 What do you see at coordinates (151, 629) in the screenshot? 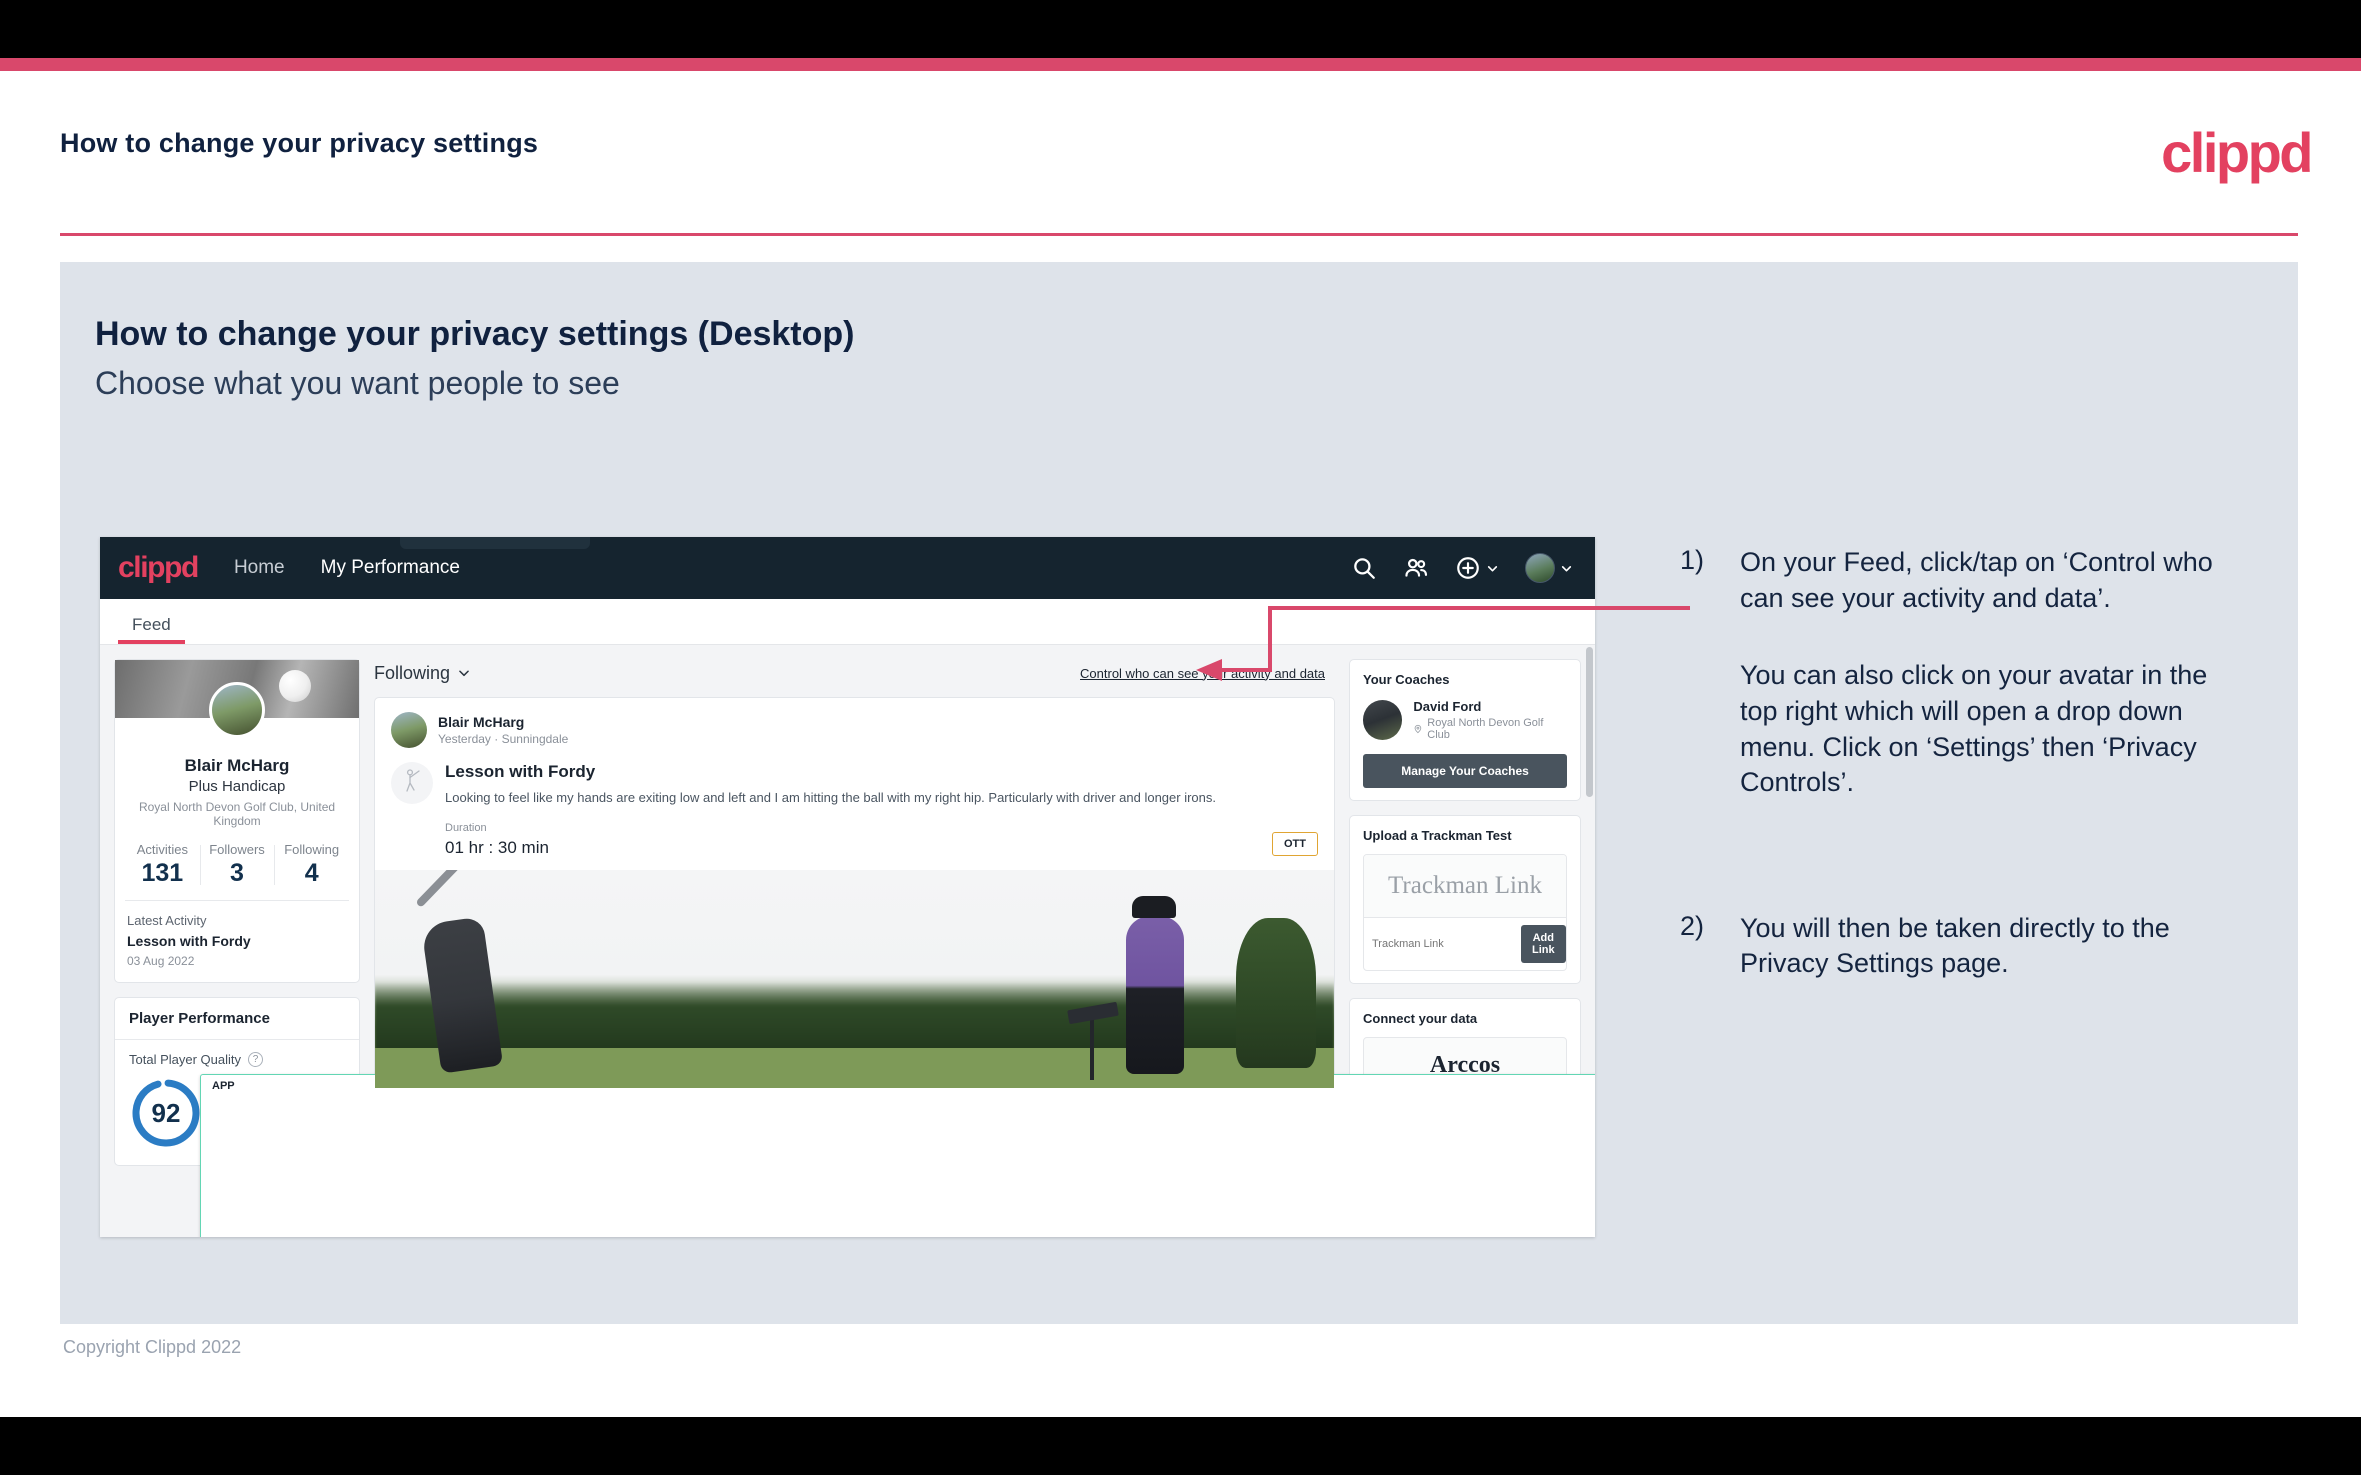
I see `tab-feed: Feed` at bounding box center [151, 629].